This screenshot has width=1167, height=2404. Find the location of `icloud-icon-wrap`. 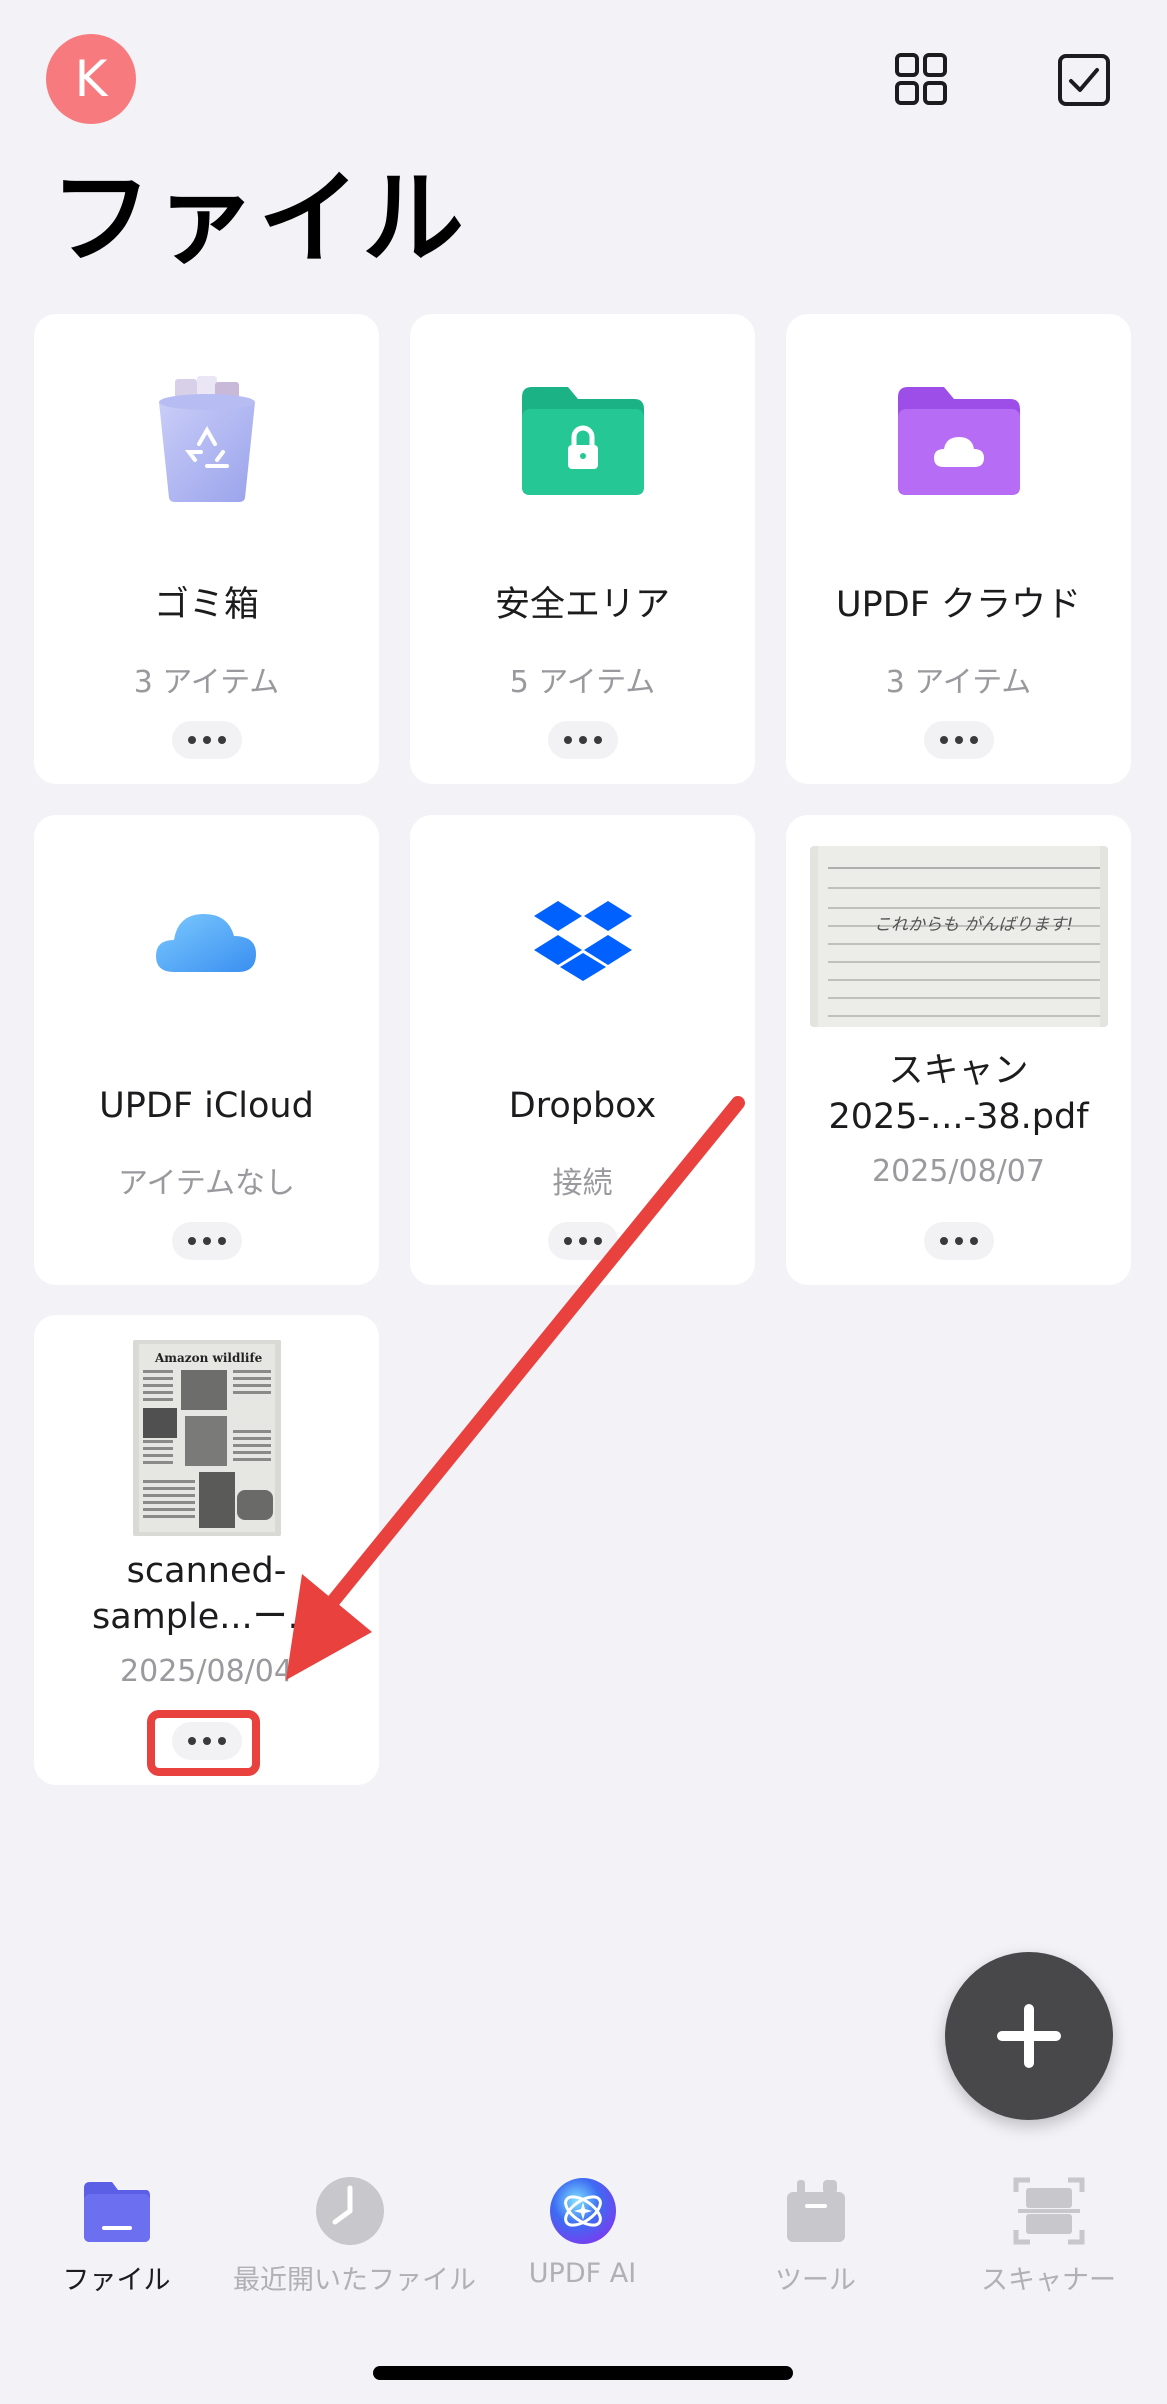

icloud-icon-wrap is located at coordinates (206, 940).